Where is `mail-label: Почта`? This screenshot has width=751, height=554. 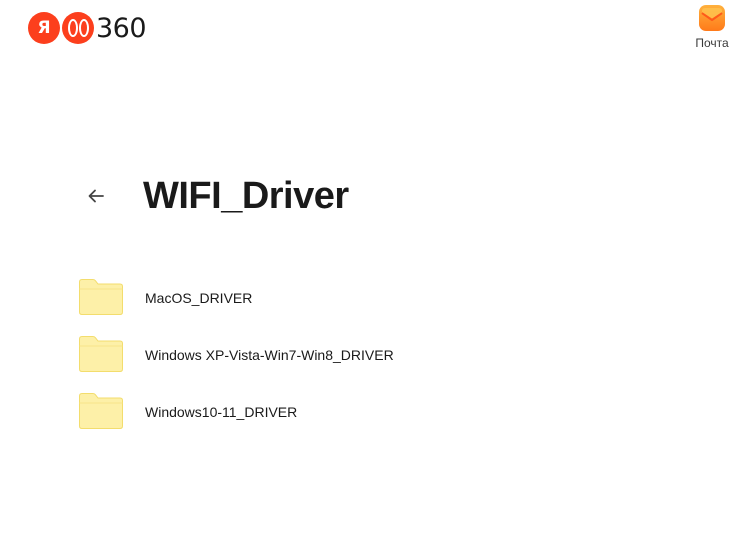
mail-label: Почта is located at coordinates (712, 43).